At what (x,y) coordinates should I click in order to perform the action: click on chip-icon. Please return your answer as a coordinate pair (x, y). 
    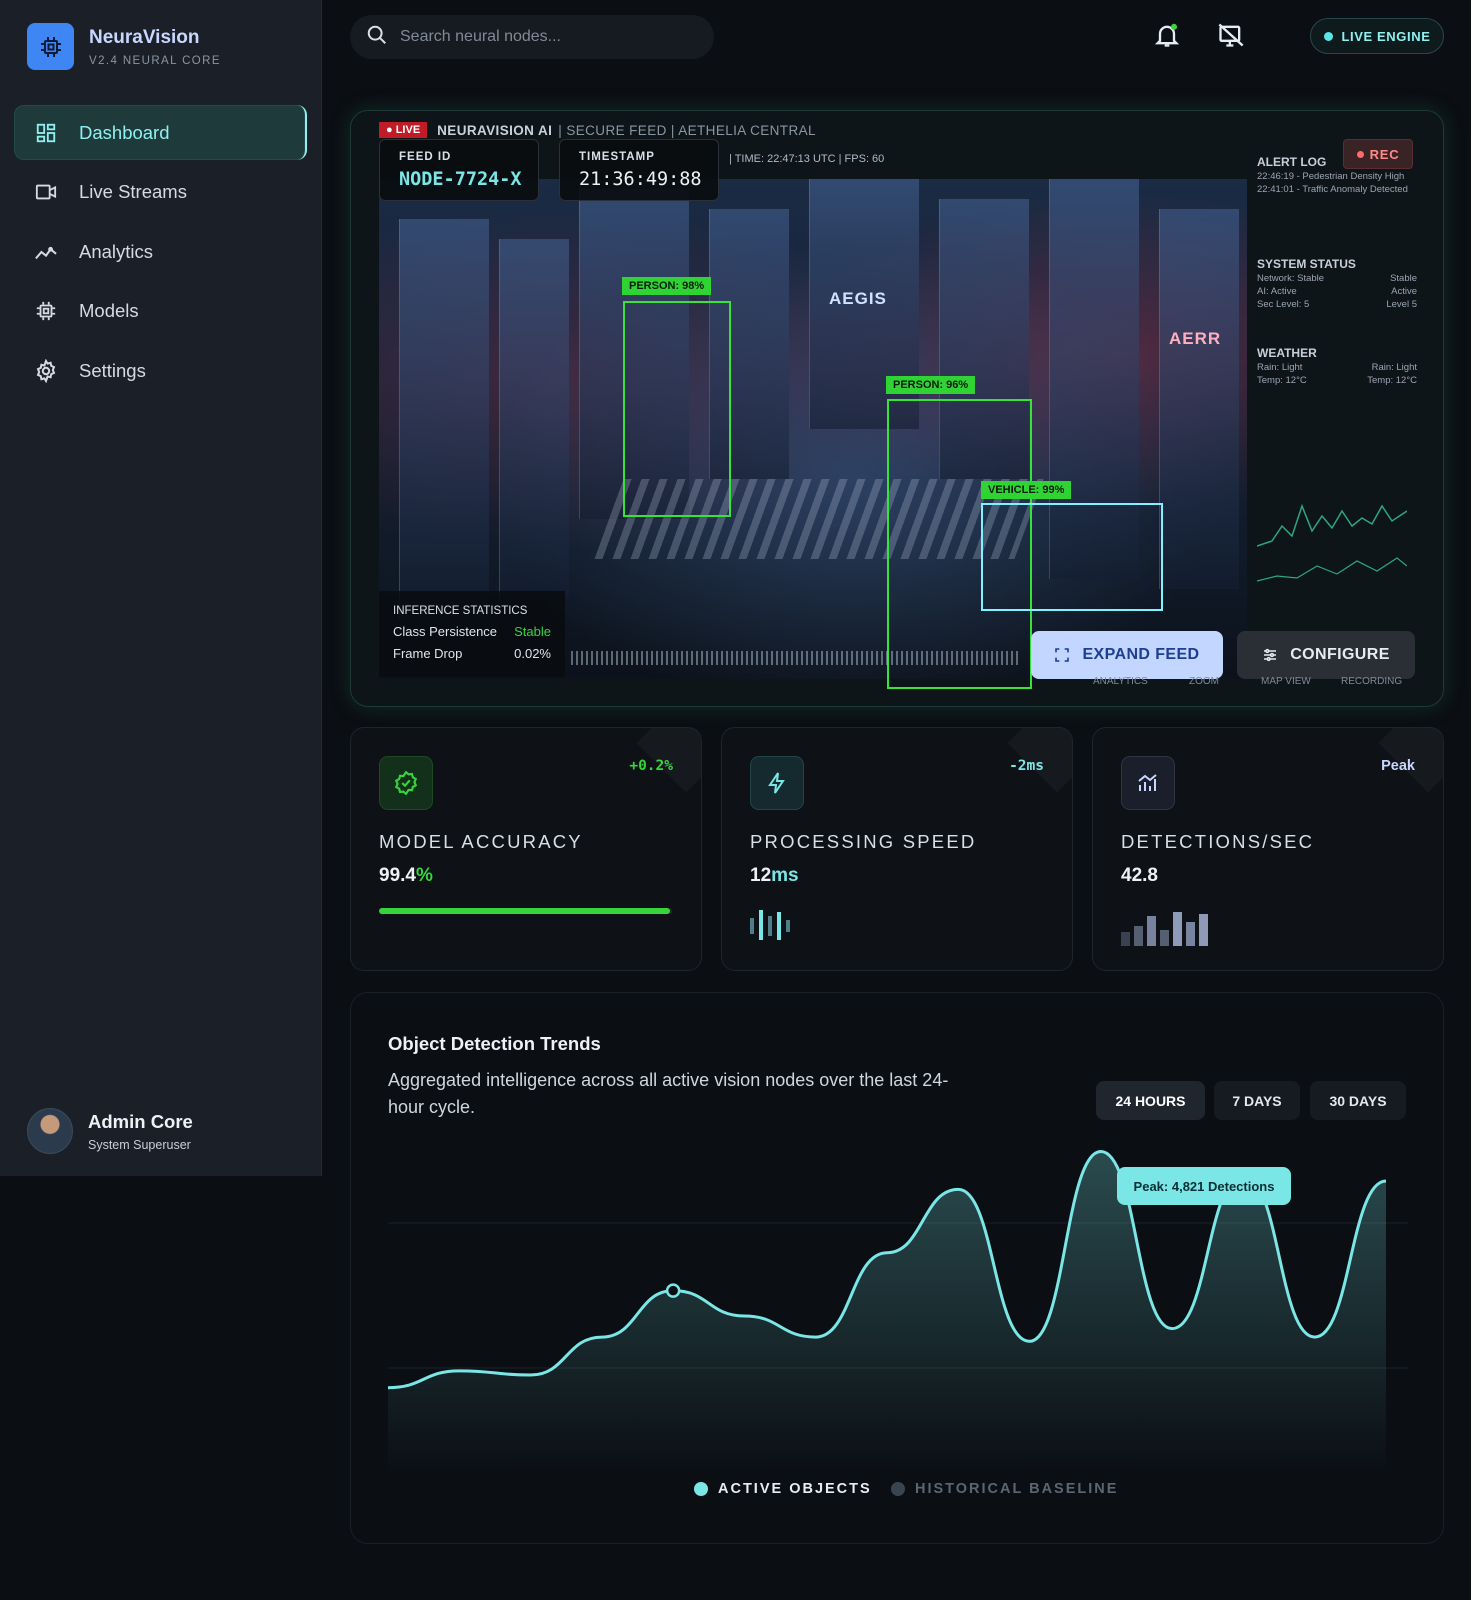
    Looking at the image, I should click on (46, 311).